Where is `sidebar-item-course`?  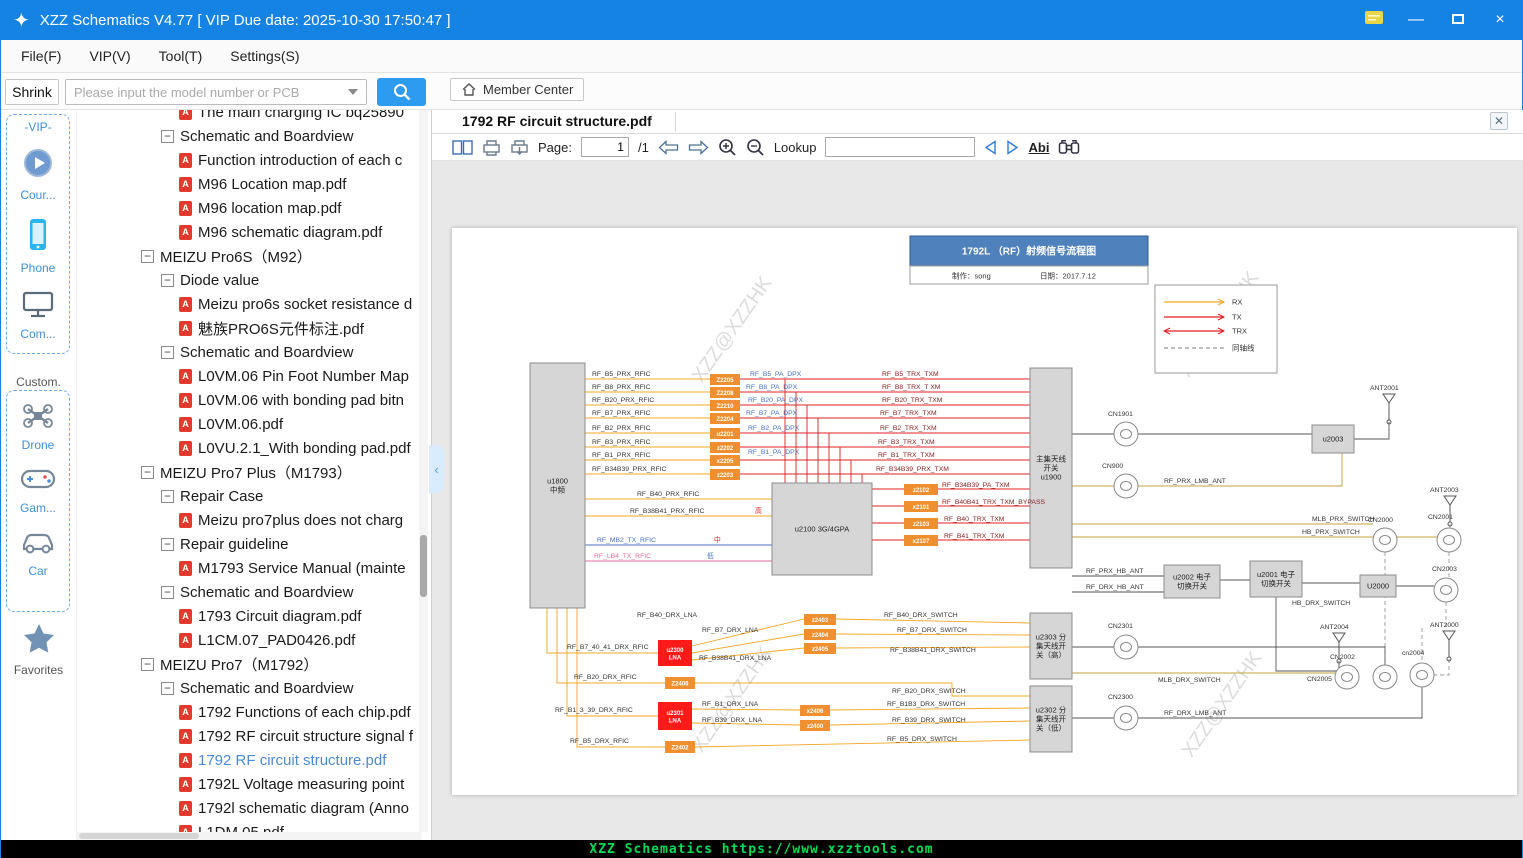 sidebar-item-course is located at coordinates (38, 165).